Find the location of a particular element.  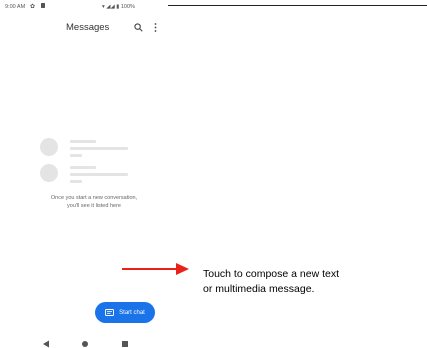

navigation-bar is located at coordinates (84, 340).